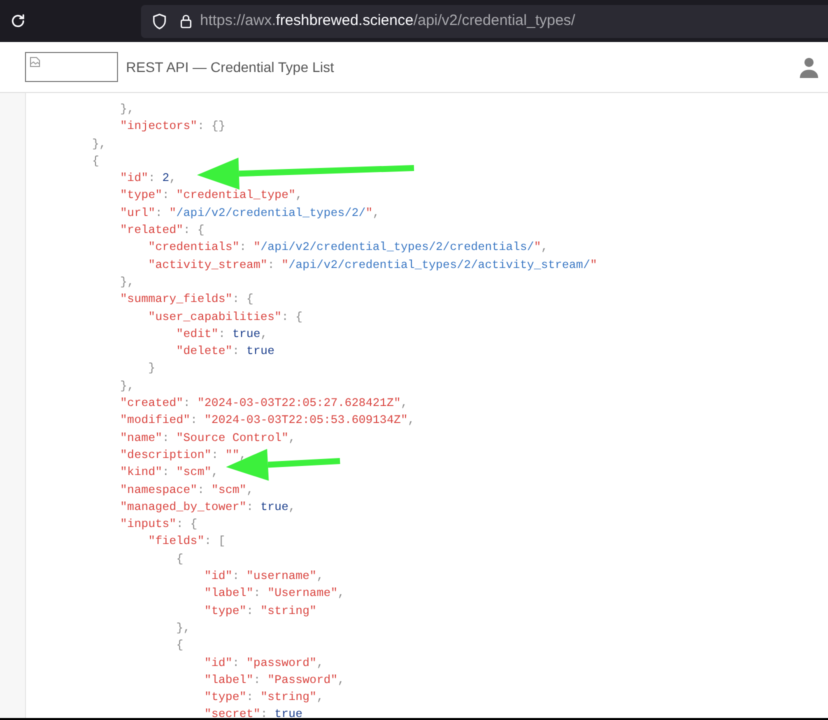 The width and height of the screenshot is (828, 720). I want to click on code-line: "label": "Username",, so click(274, 593).